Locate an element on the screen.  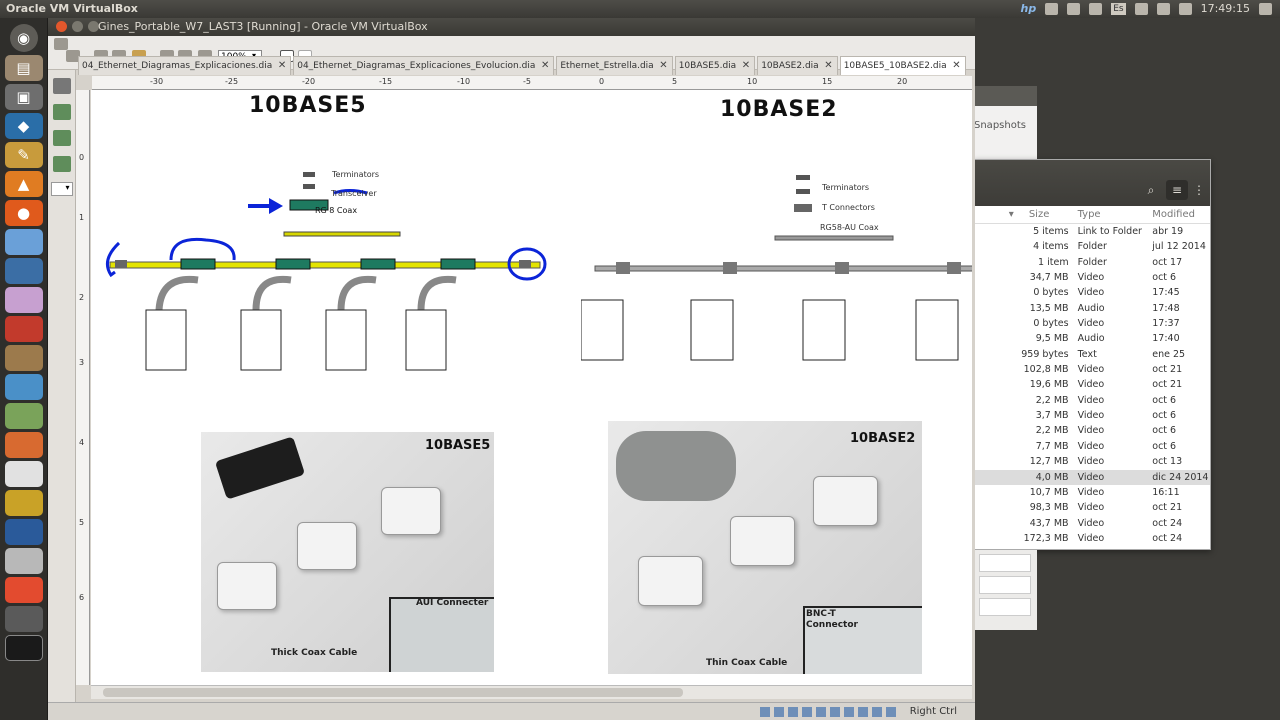
file-row: 34,7 MB Video oct 6 is located at coordinates (1092, 277).